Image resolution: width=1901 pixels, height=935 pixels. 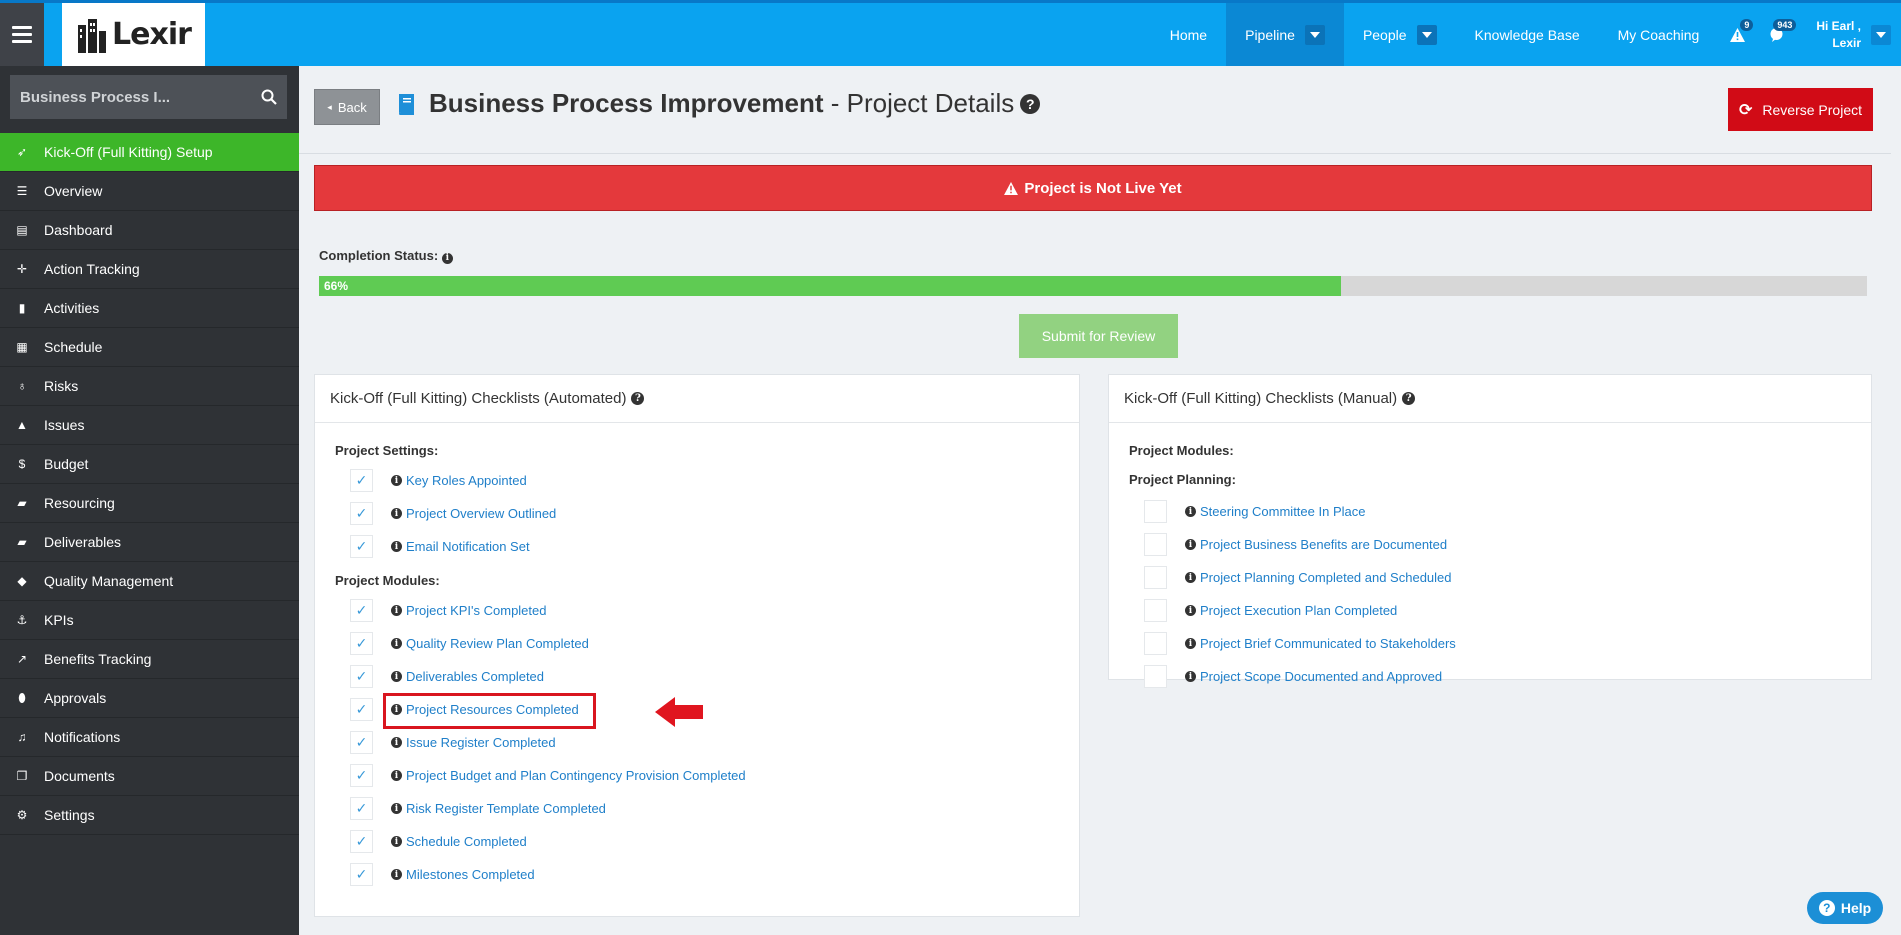 I want to click on checklist-link: i Deliverables Completed, so click(x=467, y=676).